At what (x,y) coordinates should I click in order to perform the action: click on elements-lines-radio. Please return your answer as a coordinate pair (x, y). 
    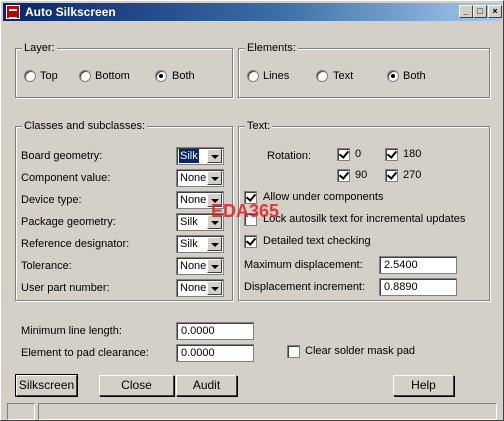
    Looking at the image, I should click on (253, 76).